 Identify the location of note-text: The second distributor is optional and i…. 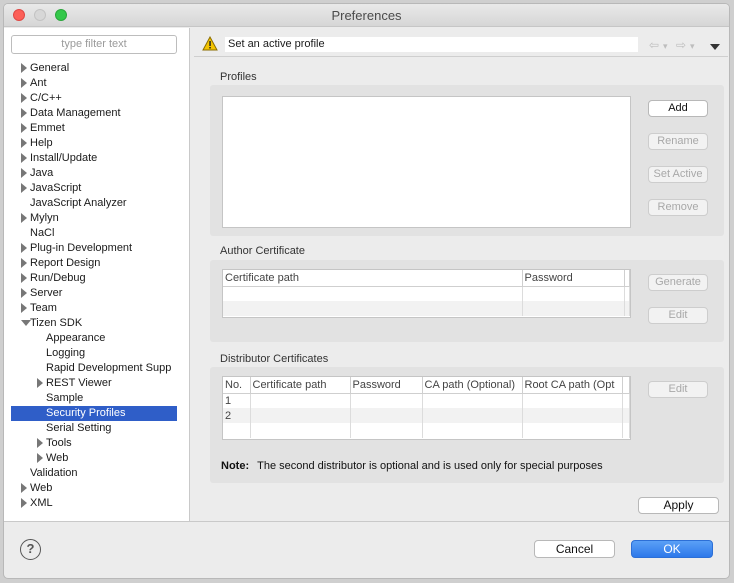
(430, 466).